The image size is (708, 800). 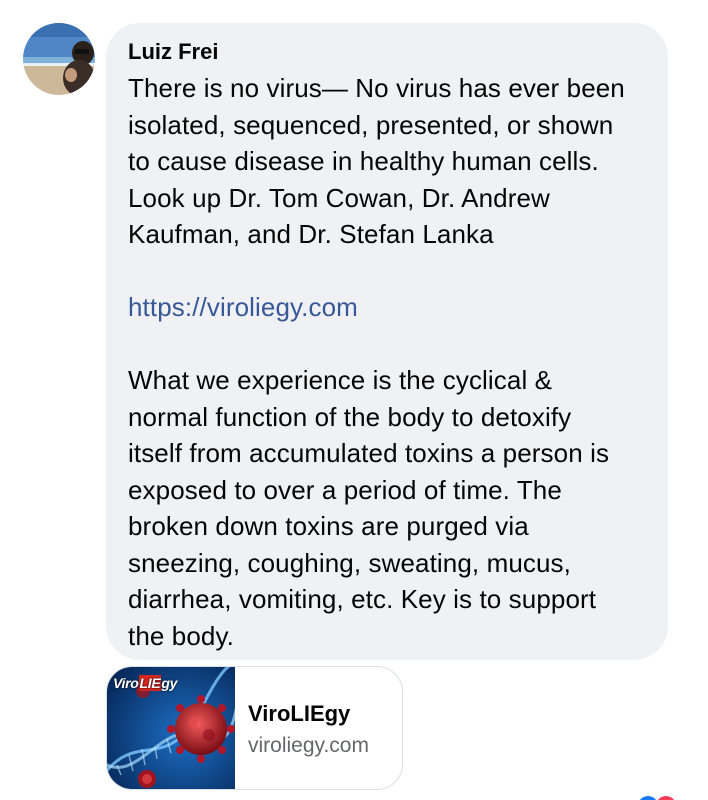 What do you see at coordinates (660, 794) in the screenshot?
I see `reaction-icons` at bounding box center [660, 794].